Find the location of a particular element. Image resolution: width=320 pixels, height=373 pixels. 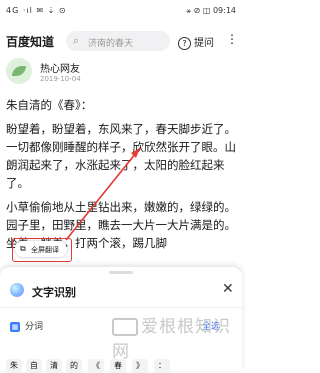

search-box: ⌕ 济南的春天 is located at coordinates (118, 41).